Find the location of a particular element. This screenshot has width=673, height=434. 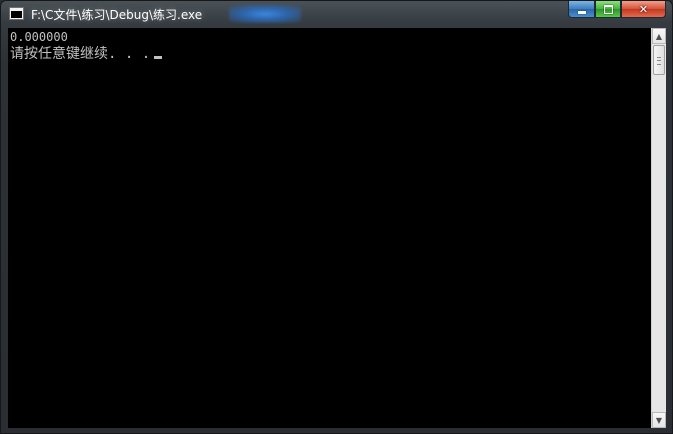

minimize-button is located at coordinates (581, 9).